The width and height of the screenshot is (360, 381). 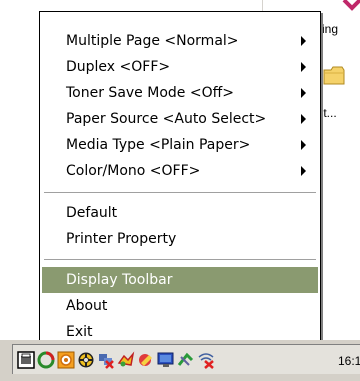 I want to click on menu-item-media-type: Media Type <Plain Paper>, so click(x=180, y=145).